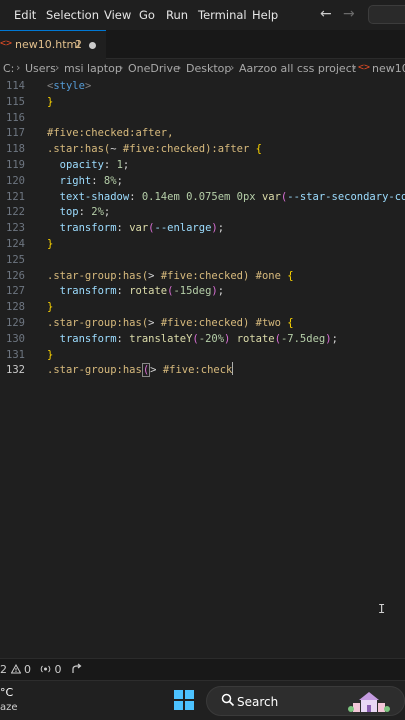 Image resolution: width=405 pixels, height=720 pixels. What do you see at coordinates (154, 149) in the screenshot?
I see `code-text: .star:has(~ #five:checked):after {` at bounding box center [154, 149].